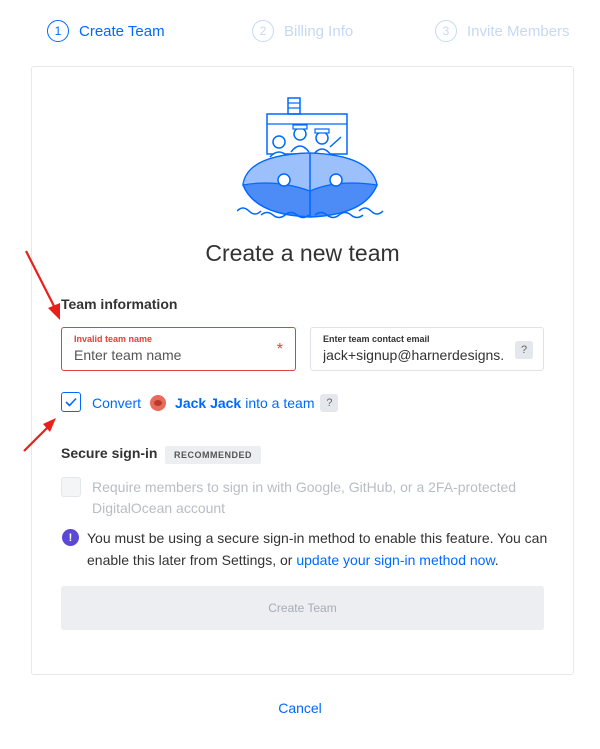 The width and height of the screenshot is (600, 749). I want to click on team-name-field: Invalid team name Enter team name *, so click(178, 349).